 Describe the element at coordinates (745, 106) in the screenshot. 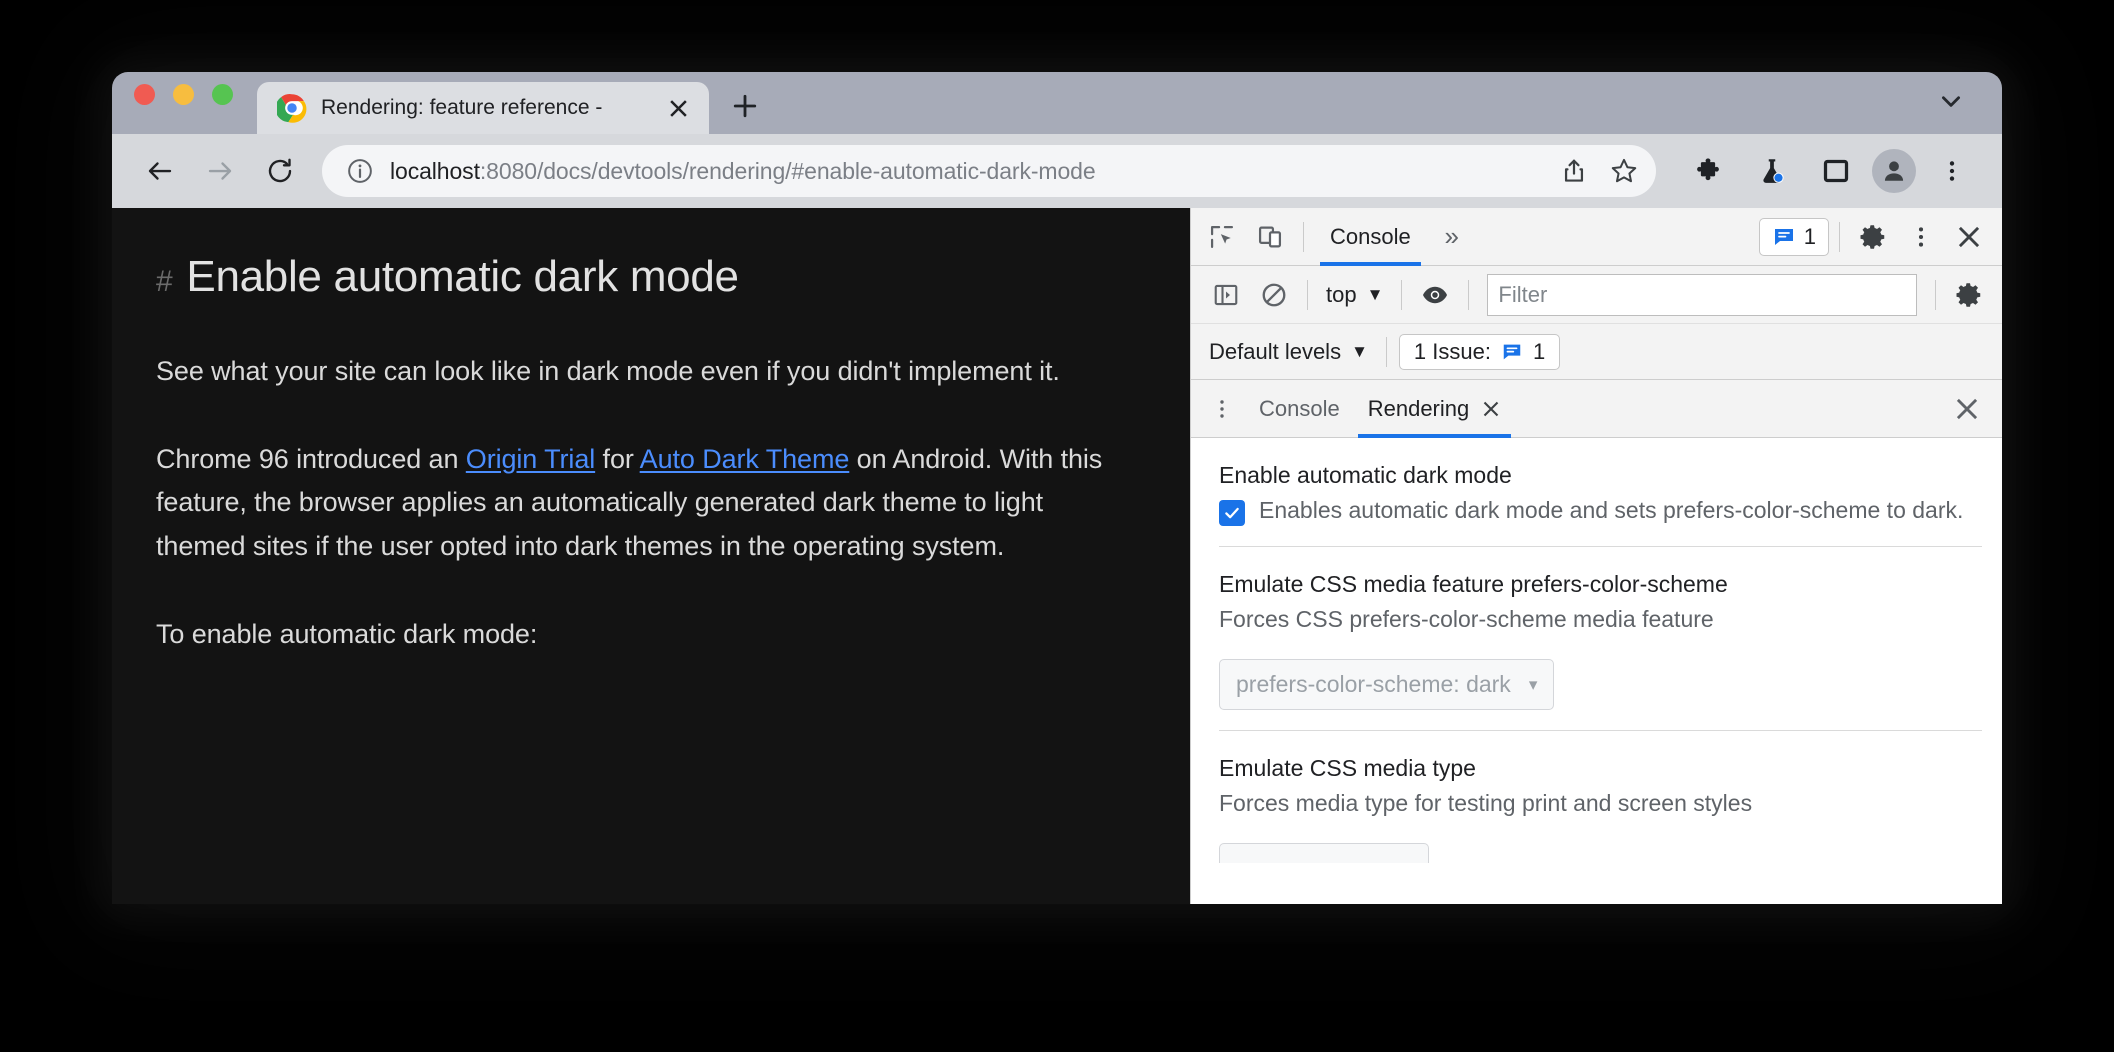

I see `new-tab-button` at that location.